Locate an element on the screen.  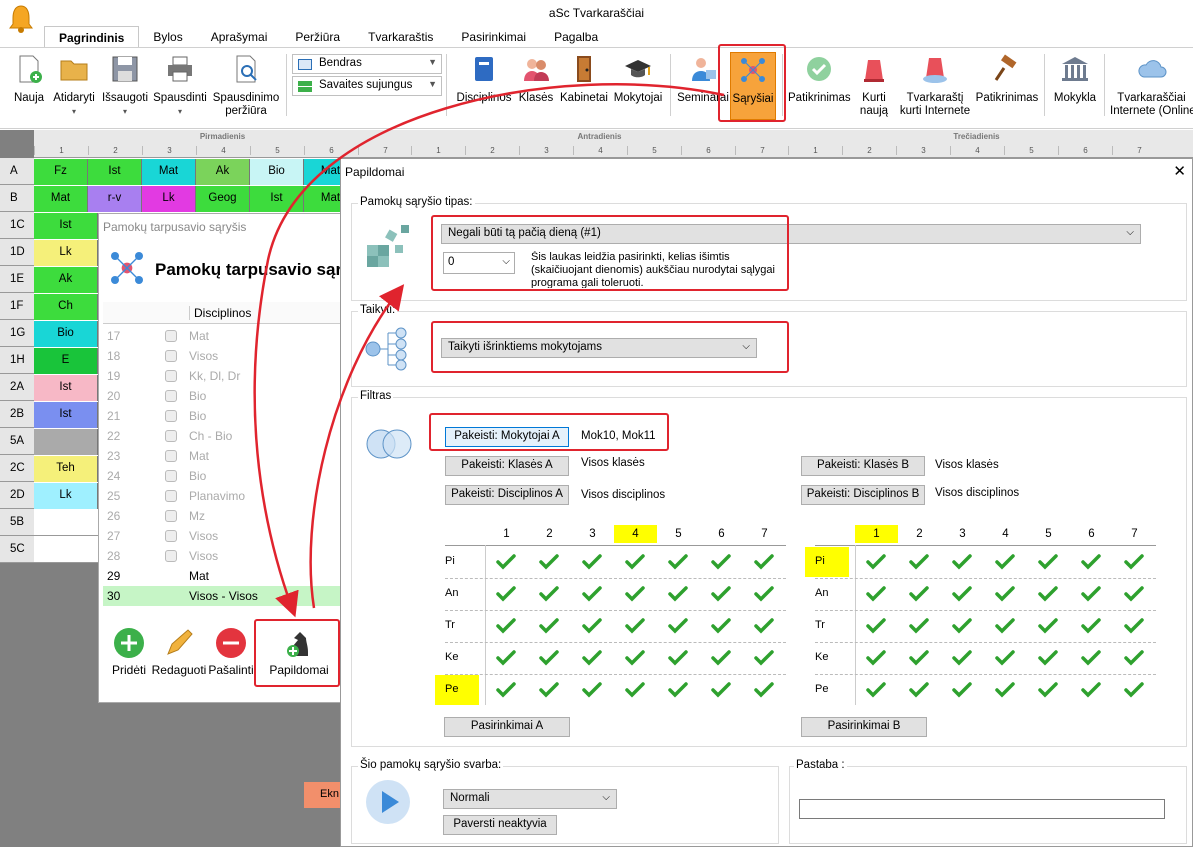
period-column-header: 5 is located at coordinates (1048, 534).